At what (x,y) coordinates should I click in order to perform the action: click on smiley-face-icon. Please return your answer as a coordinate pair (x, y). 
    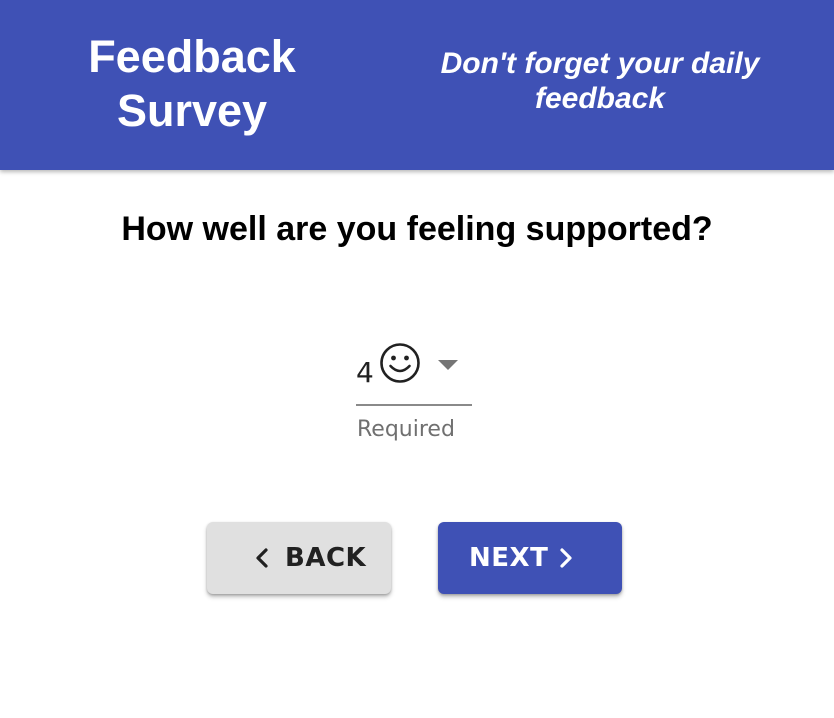
    Looking at the image, I should click on (400, 363).